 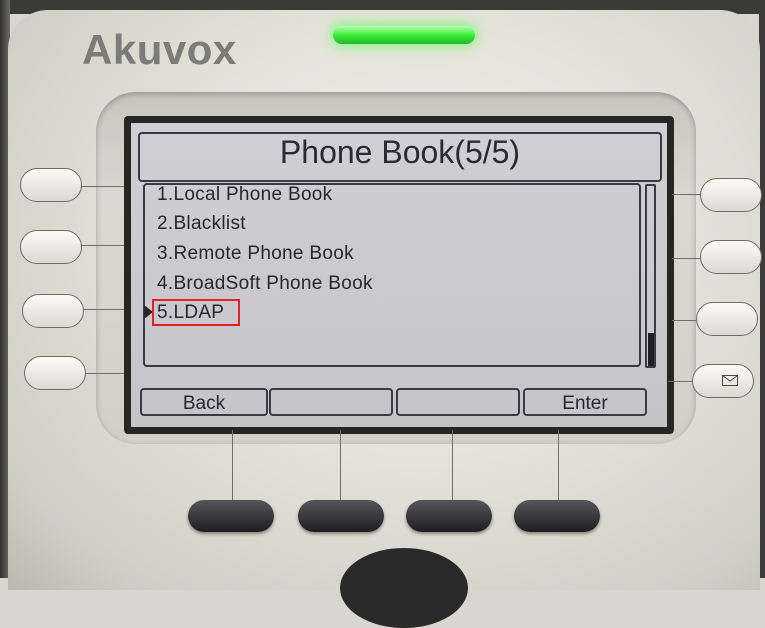 I want to click on menu-item-broadsoft-phone-book: 4.BroadSoft Phone Book, so click(x=265, y=284).